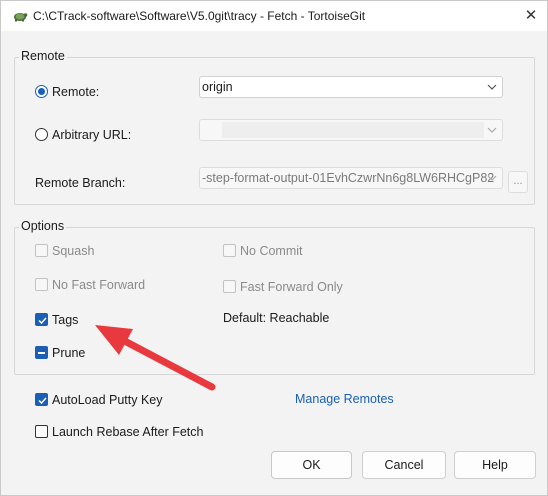 This screenshot has height=496, width=548. What do you see at coordinates (271, 251) in the screenshot?
I see `no-commit-label: No Commit` at bounding box center [271, 251].